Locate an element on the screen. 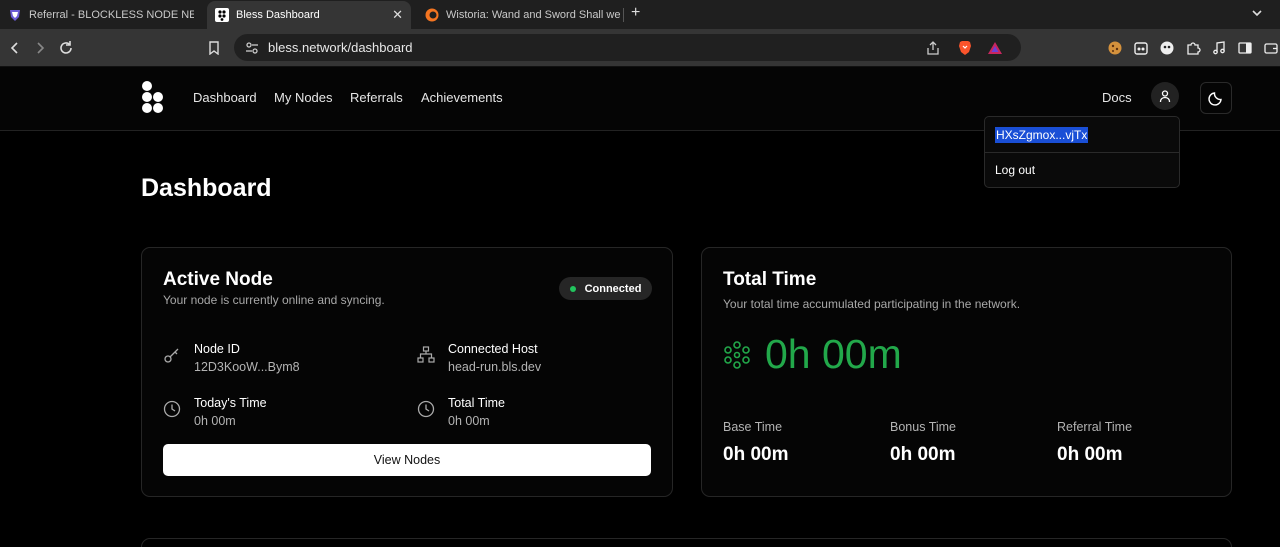 This screenshot has height=547, width=1280. tab-bless-dashboard: Bless Dashboard ✕ is located at coordinates (309, 15).